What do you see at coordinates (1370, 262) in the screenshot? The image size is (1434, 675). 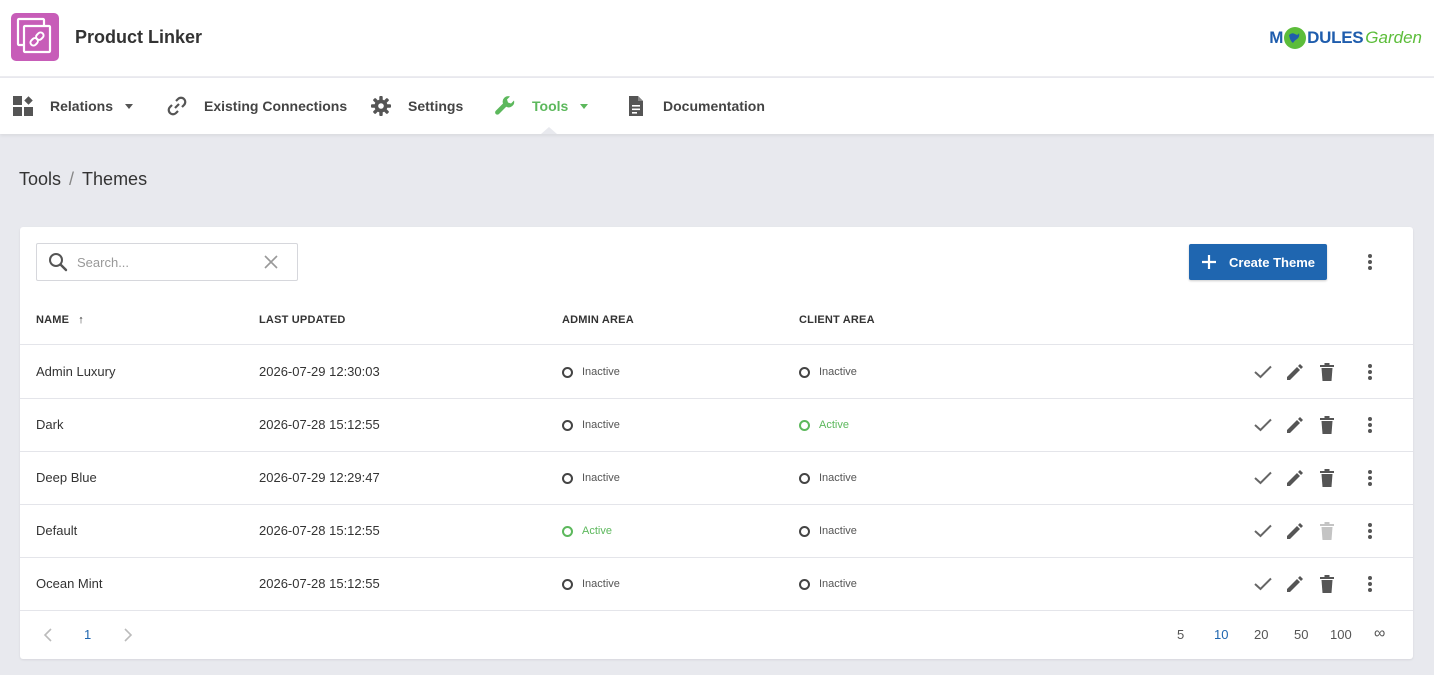 I see `table-options-kebab-icon` at bounding box center [1370, 262].